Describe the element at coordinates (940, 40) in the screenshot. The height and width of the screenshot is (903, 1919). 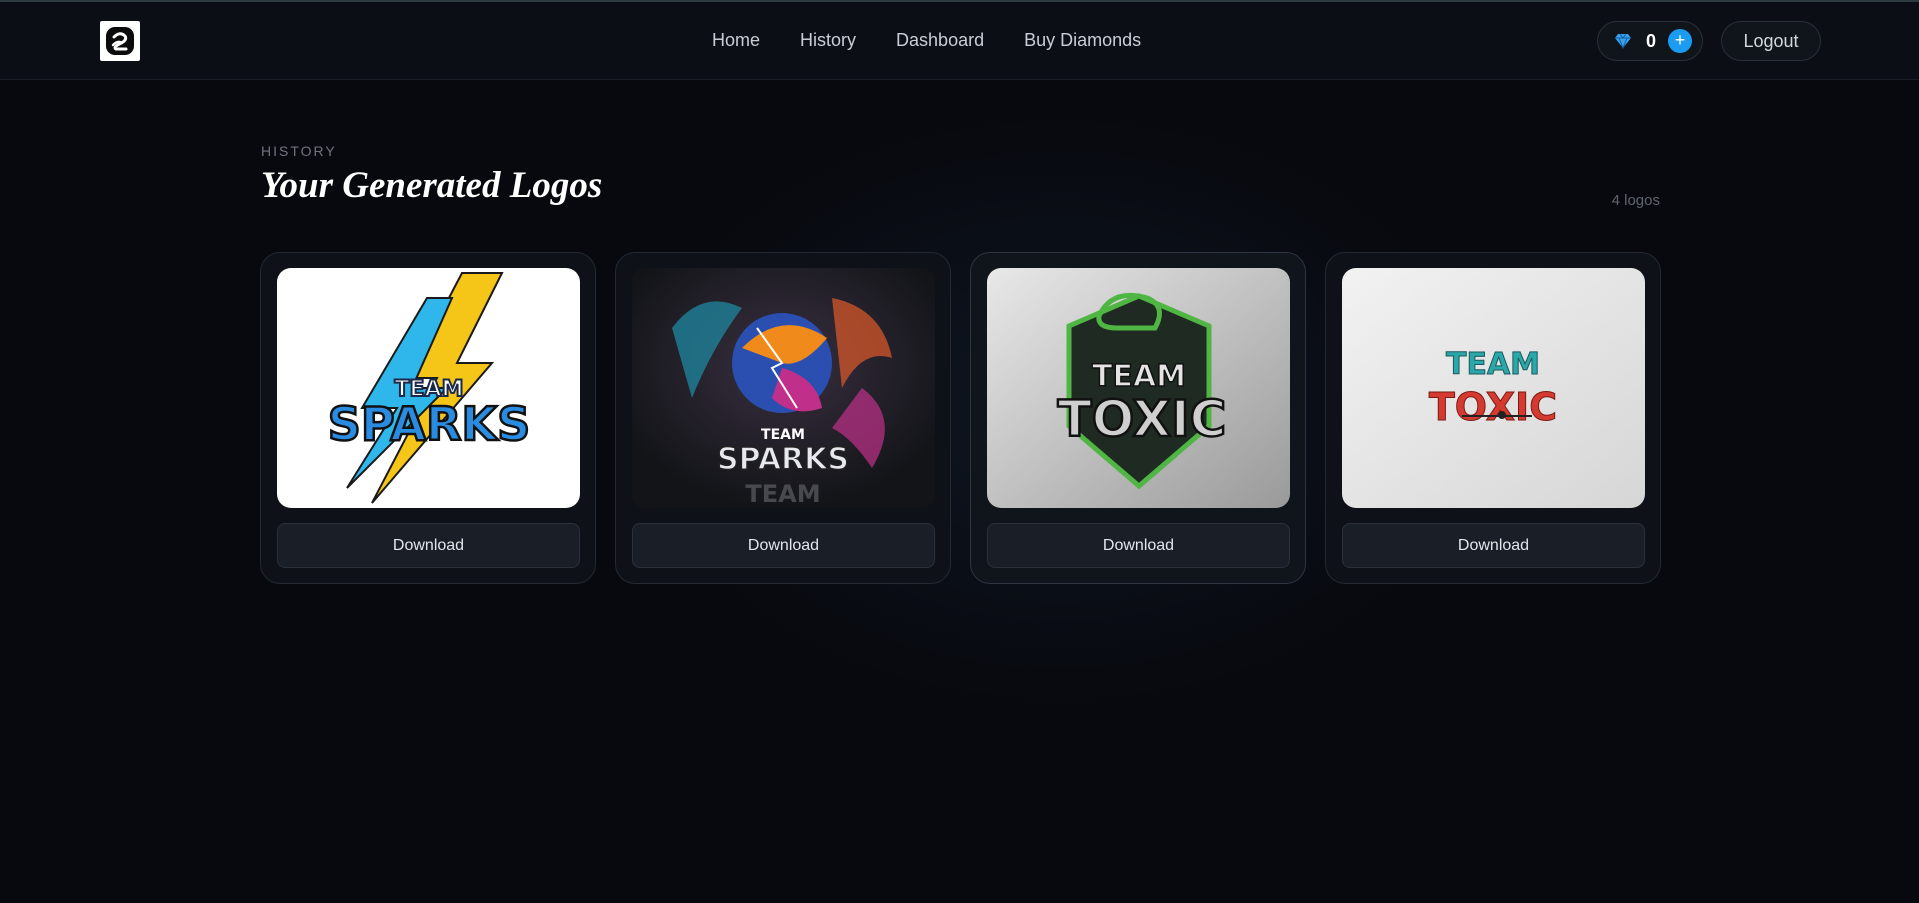
I see `nav-dashboard: Dashboard` at that location.